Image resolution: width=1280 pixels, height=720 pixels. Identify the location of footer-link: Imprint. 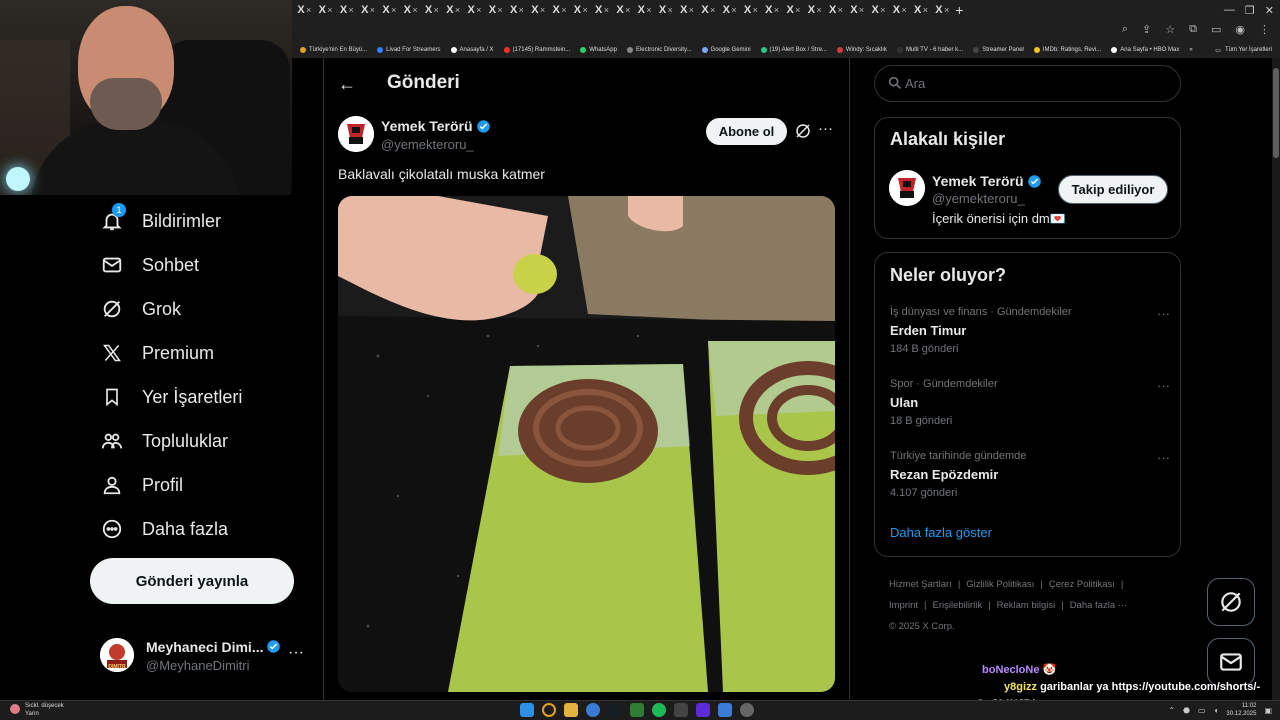
(903, 605).